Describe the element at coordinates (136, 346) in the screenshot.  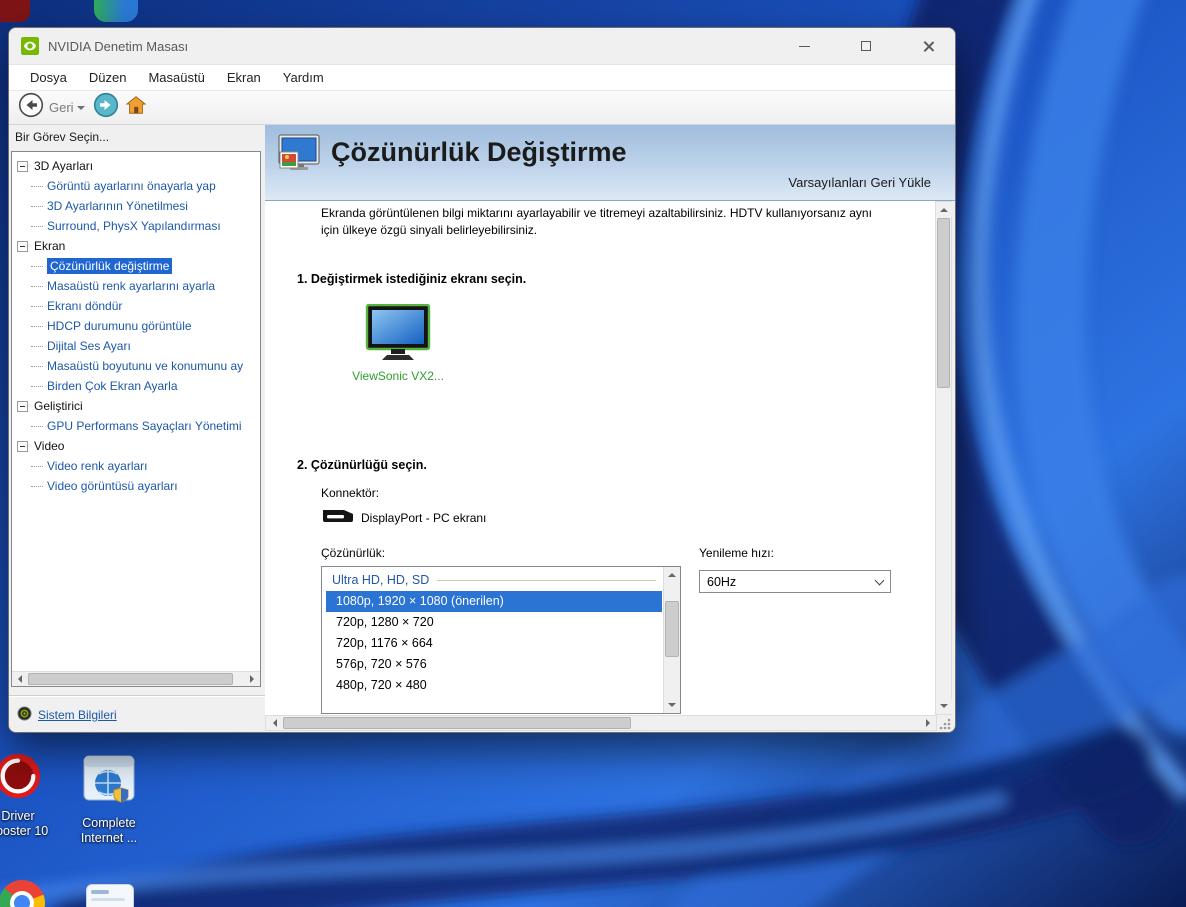
I see `tree-item-dijital-ses: Dijital Ses Ayarı` at that location.